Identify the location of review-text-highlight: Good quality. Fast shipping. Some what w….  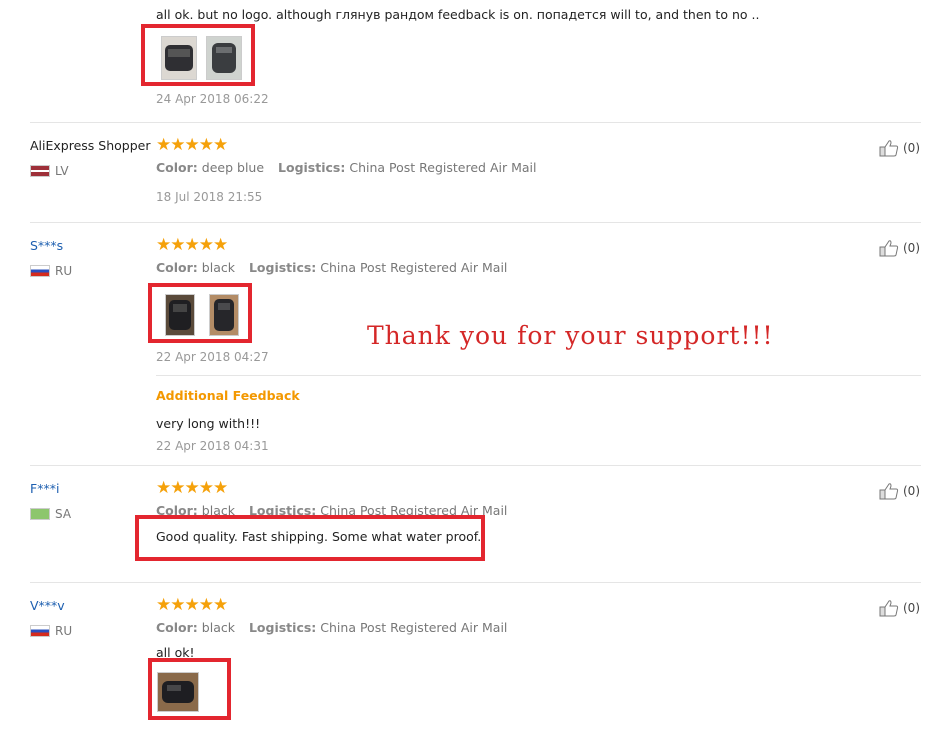
(310, 538).